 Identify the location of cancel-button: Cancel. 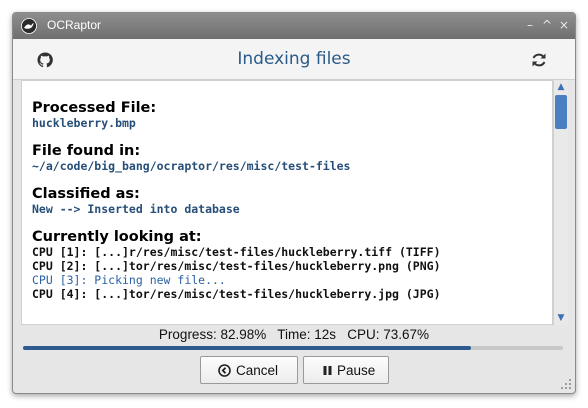
(249, 370).